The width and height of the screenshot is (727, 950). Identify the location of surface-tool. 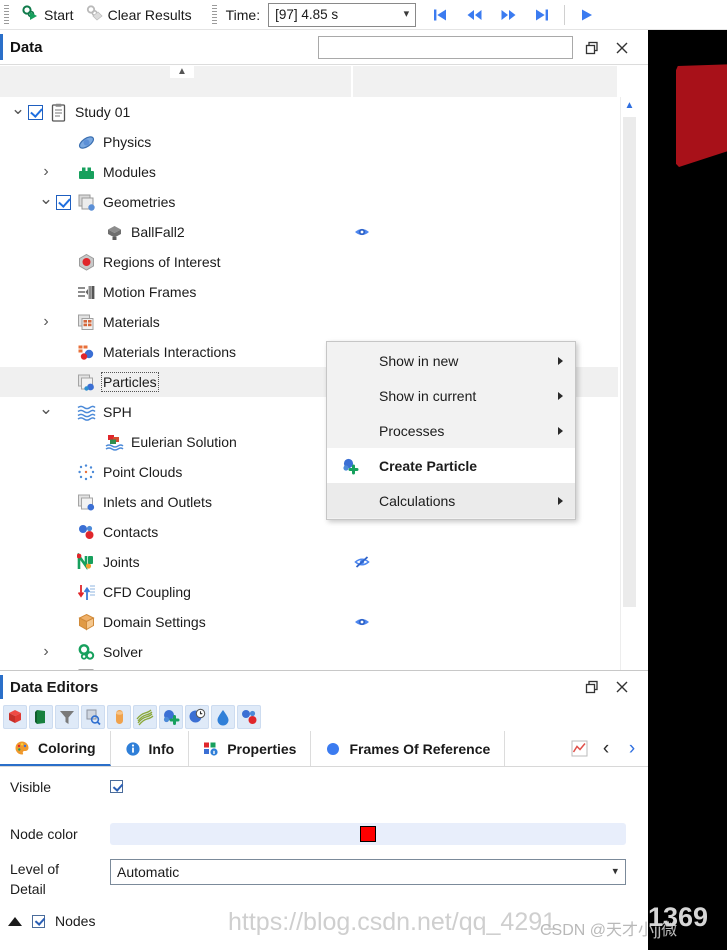
(41, 717).